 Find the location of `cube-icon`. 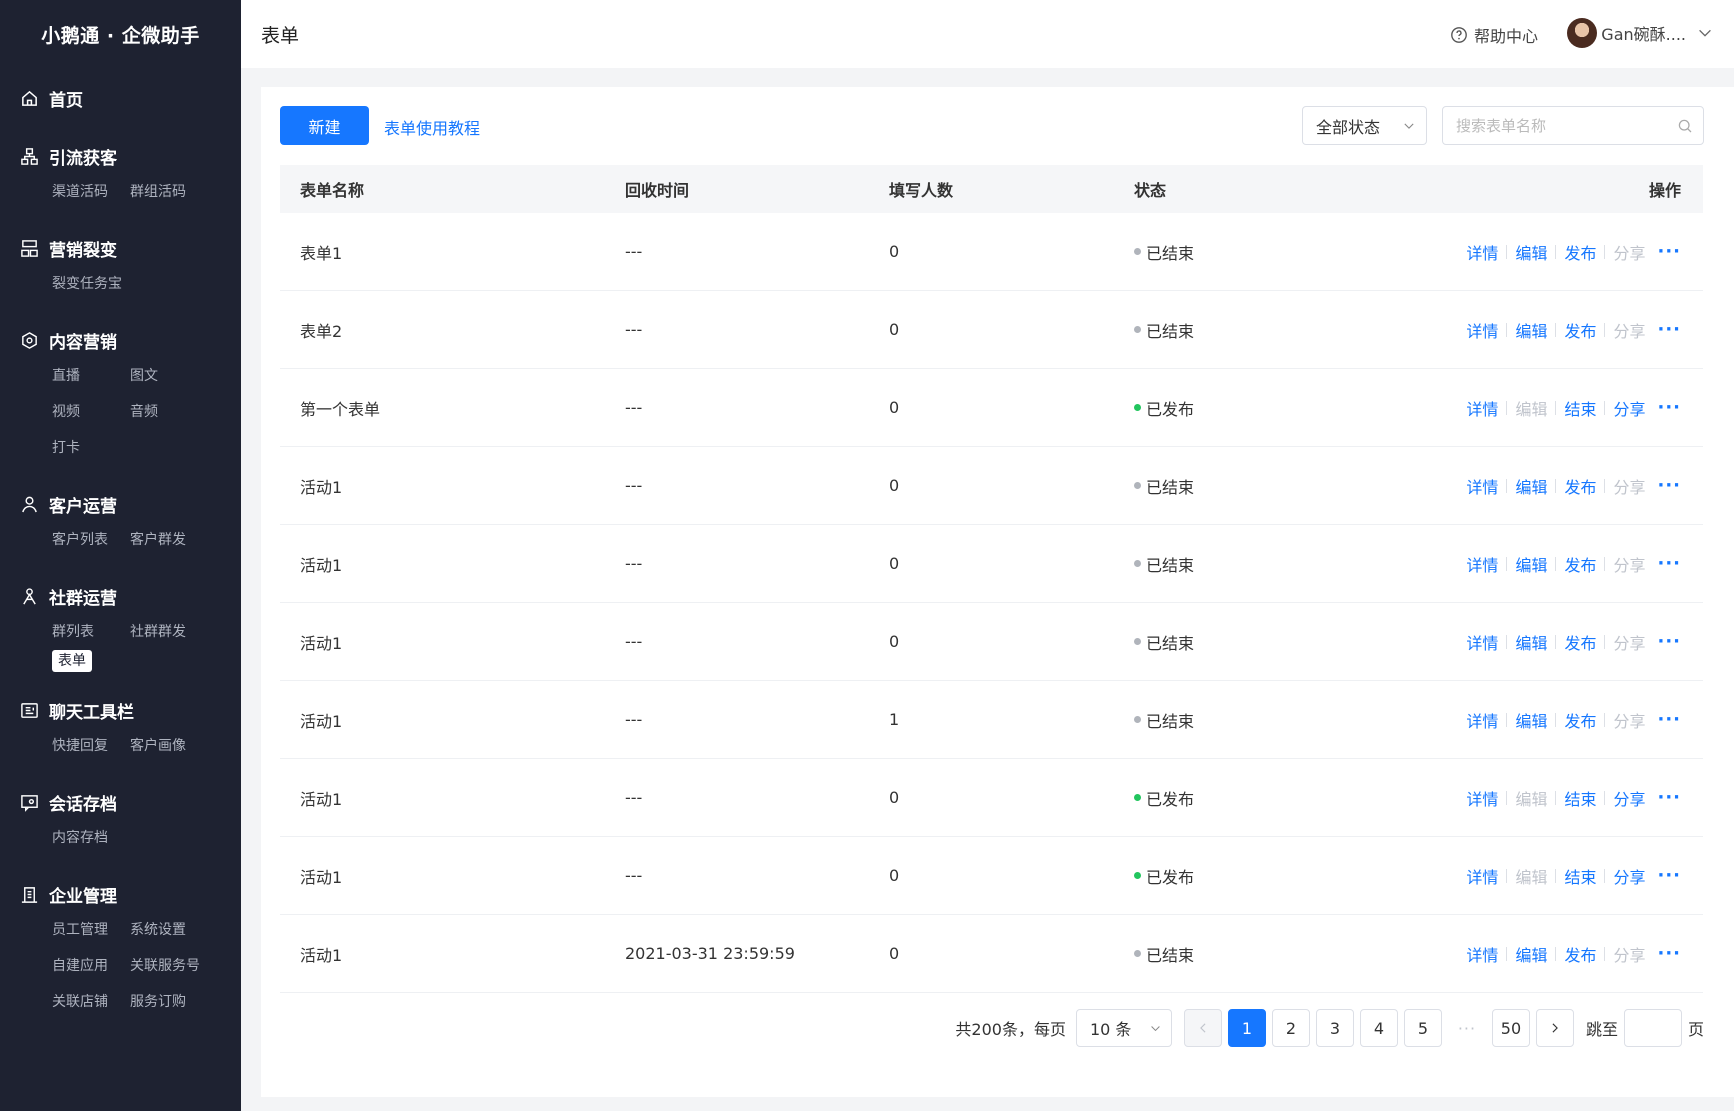

cube-icon is located at coordinates (29, 340).